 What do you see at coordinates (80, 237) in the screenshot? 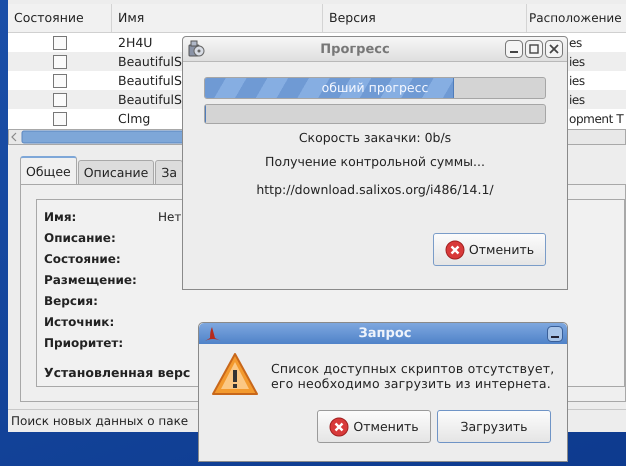
I see `field-label: Описание:` at bounding box center [80, 237].